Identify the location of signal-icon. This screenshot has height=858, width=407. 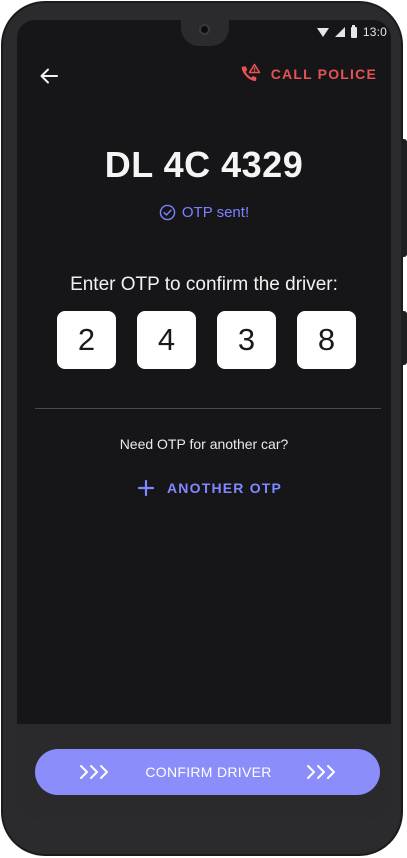
(339, 32).